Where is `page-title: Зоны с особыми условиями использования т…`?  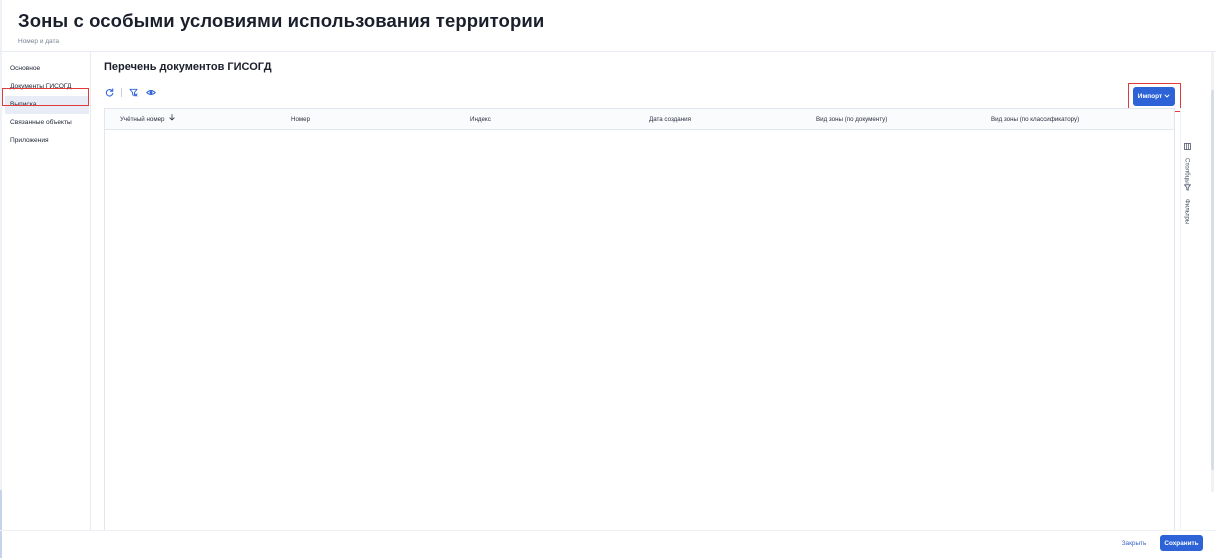
page-title: Зоны с особыми условиями использования т… is located at coordinates (281, 20).